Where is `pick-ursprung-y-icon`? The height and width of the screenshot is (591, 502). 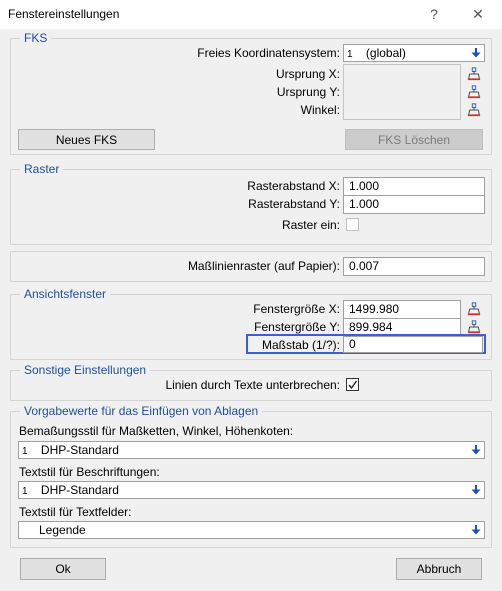 pick-ursprung-y-icon is located at coordinates (474, 92).